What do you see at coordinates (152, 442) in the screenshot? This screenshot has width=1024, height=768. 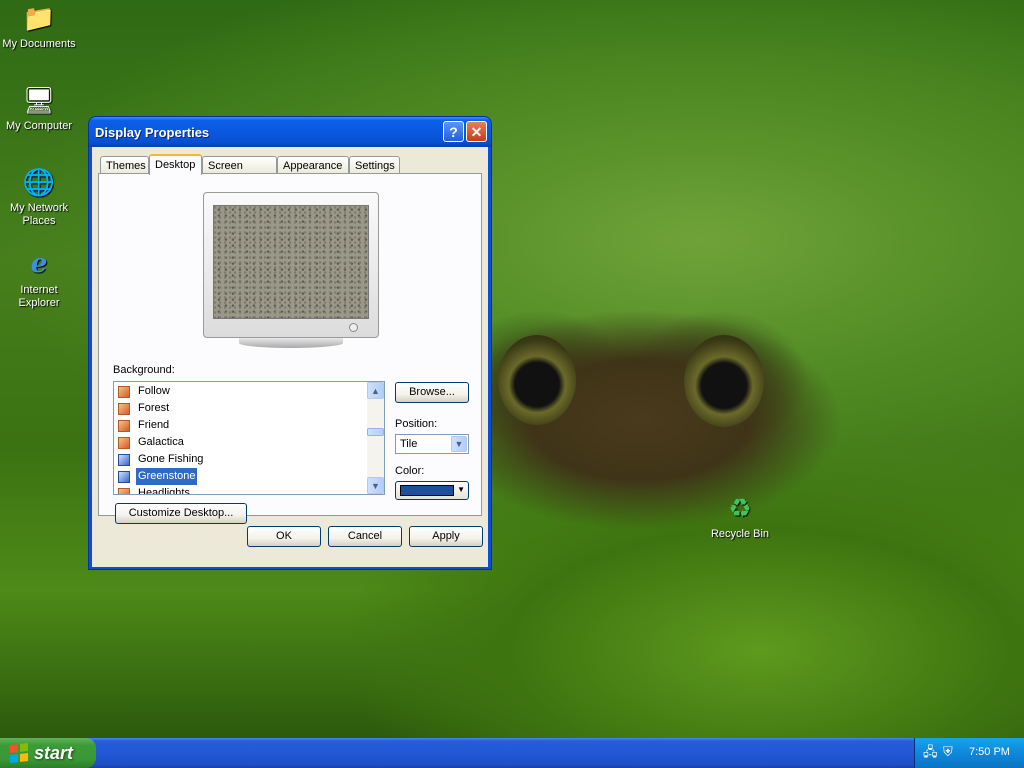 I see `list-item: Galactica` at bounding box center [152, 442].